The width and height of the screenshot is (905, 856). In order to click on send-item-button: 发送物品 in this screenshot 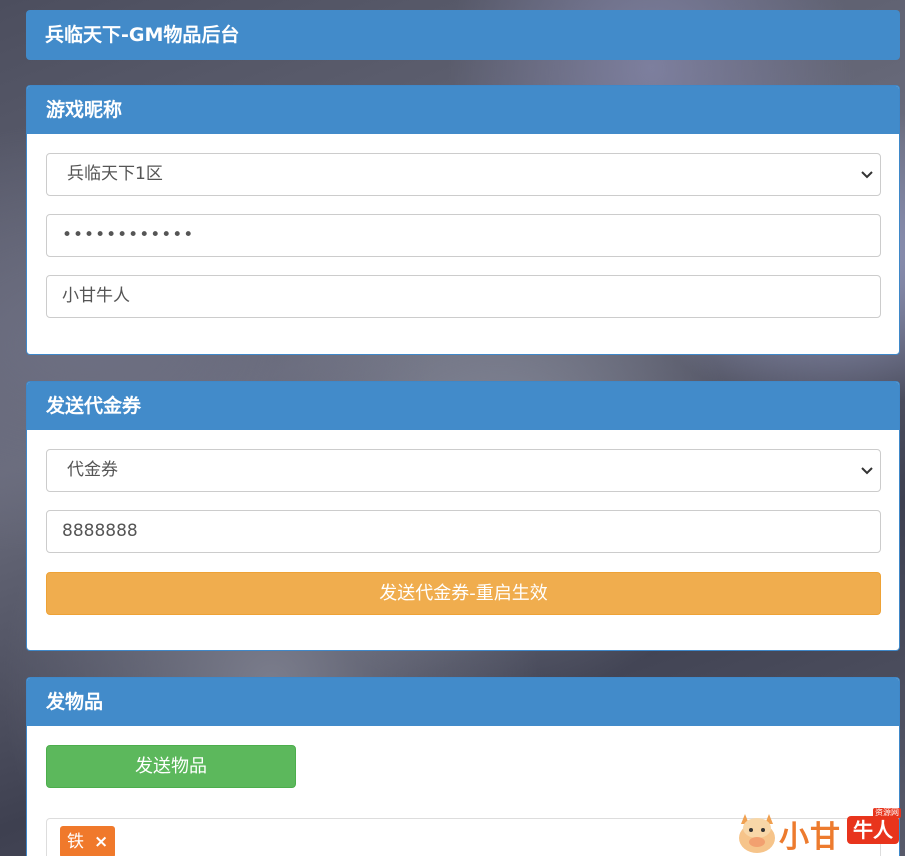, I will do `click(171, 766)`.